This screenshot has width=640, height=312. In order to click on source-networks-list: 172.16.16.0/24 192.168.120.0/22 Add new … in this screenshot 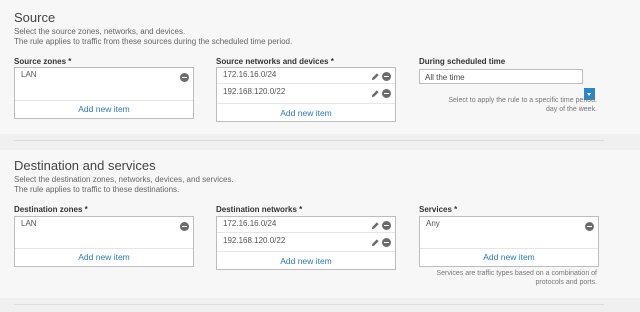, I will do `click(306, 94)`.